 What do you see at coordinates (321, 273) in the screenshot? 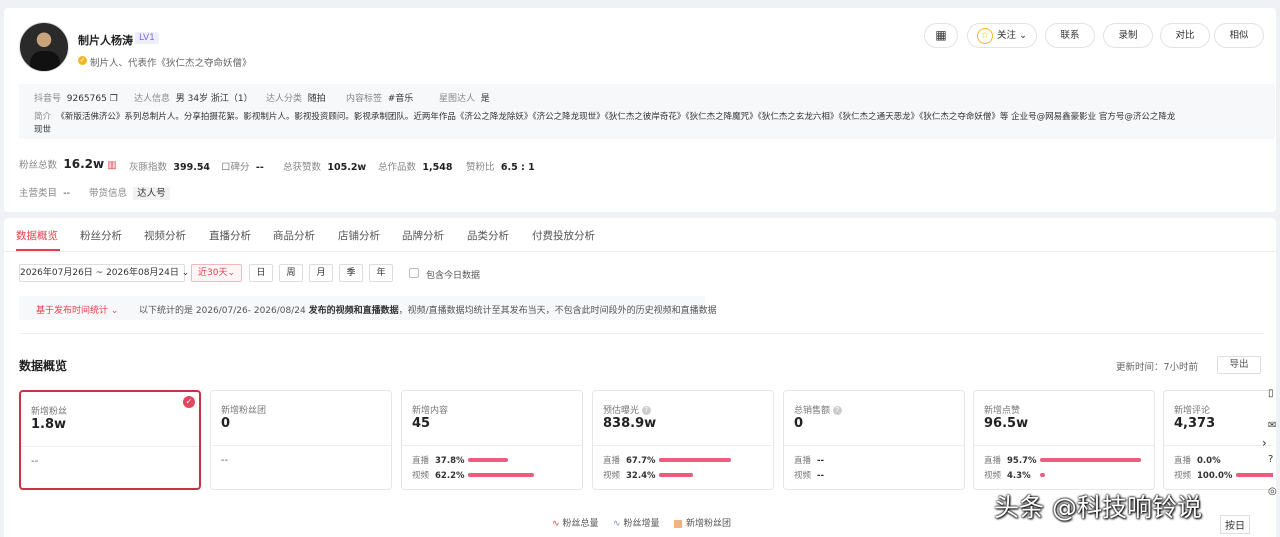
I see `period-month: 月` at bounding box center [321, 273].